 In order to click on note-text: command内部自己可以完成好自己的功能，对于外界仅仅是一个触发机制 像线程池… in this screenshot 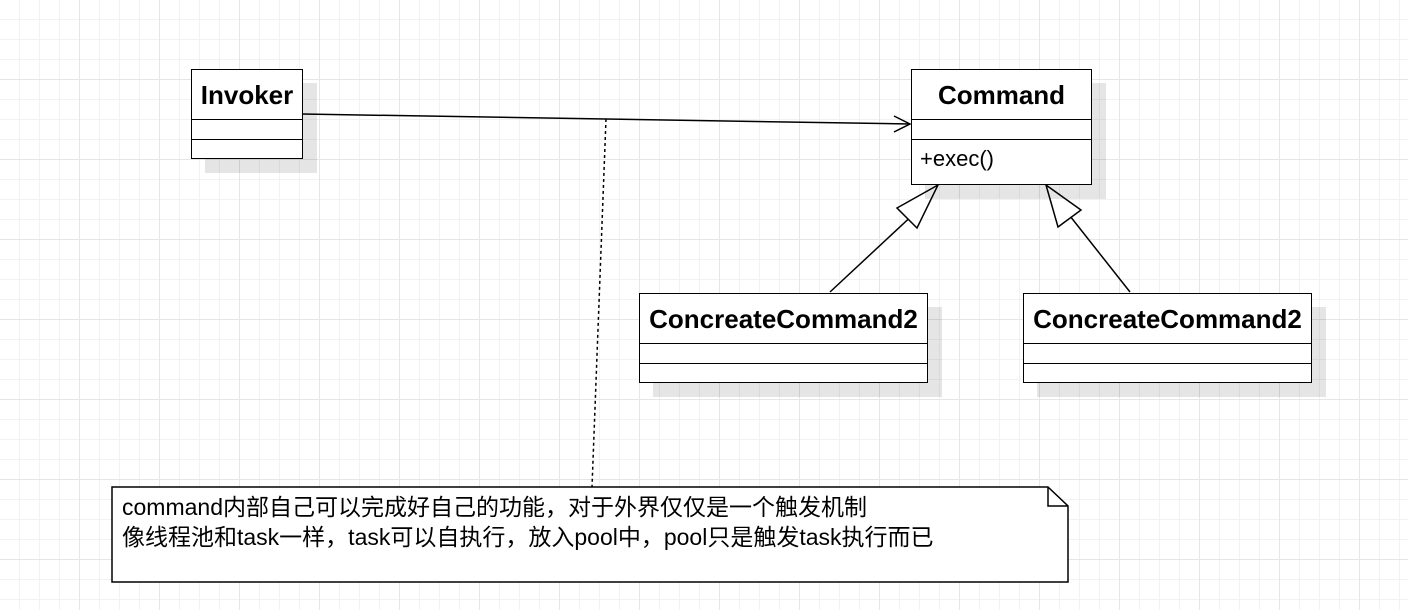, I will do `click(587, 522)`.